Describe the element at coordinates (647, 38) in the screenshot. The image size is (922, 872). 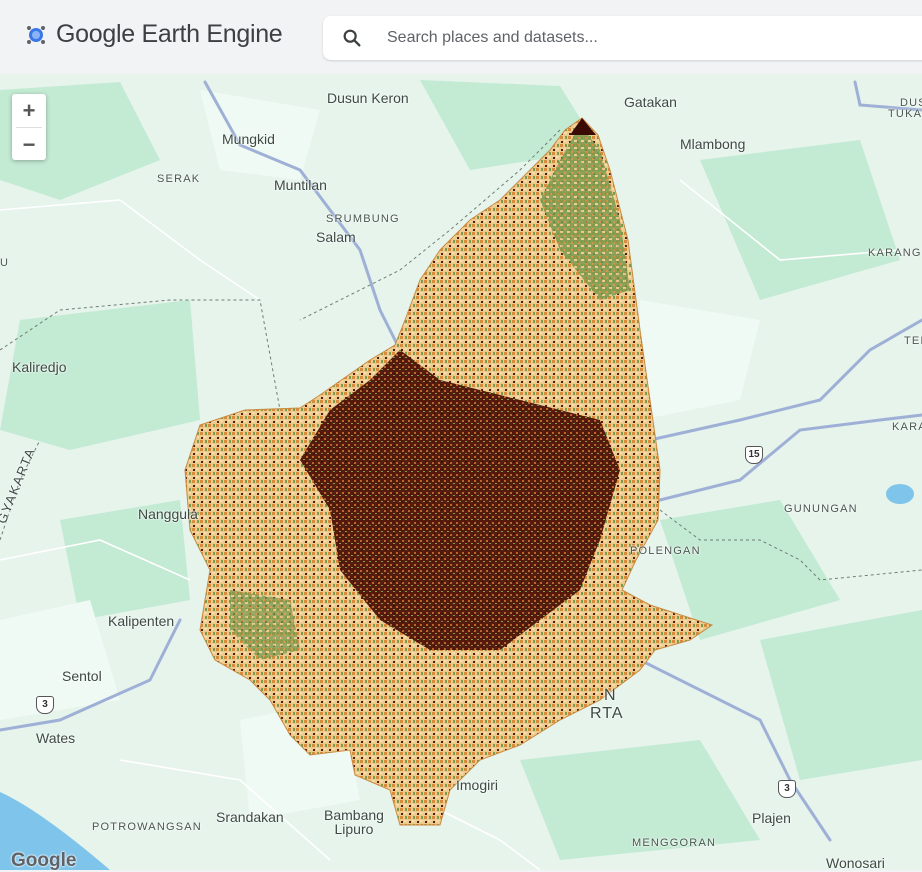
I see `search-input` at that location.